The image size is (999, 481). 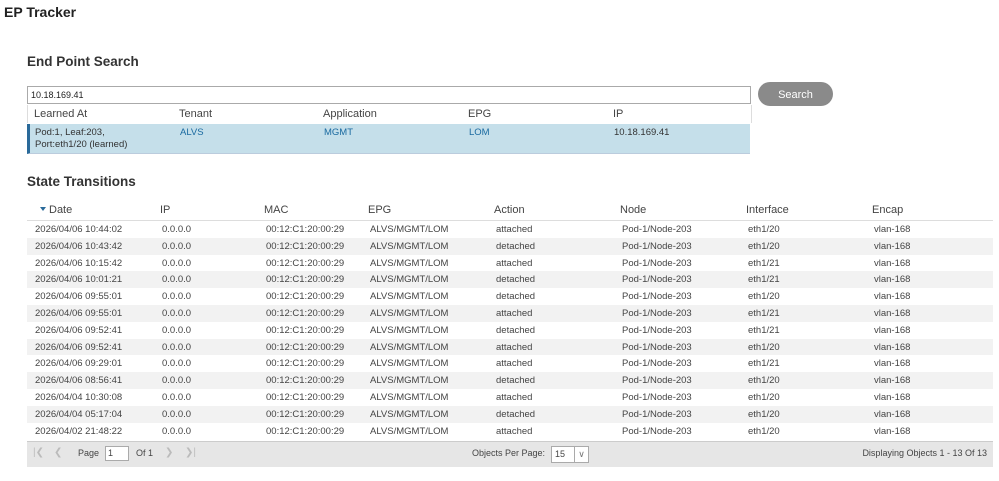 I want to click on result-epg-link: LOM, so click(x=479, y=132).